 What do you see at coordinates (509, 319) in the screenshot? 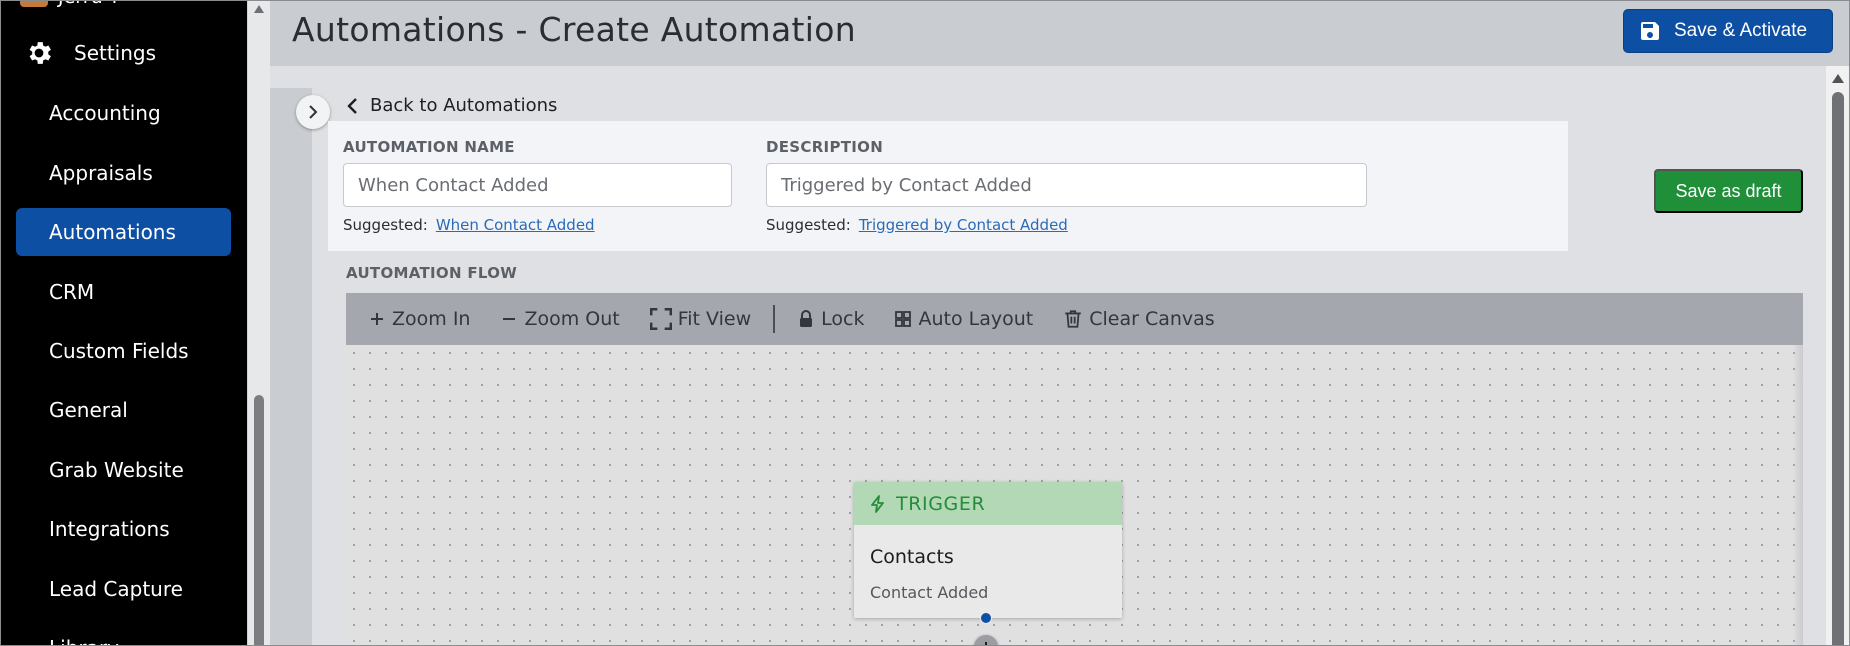
I see `minus-icon` at bounding box center [509, 319].